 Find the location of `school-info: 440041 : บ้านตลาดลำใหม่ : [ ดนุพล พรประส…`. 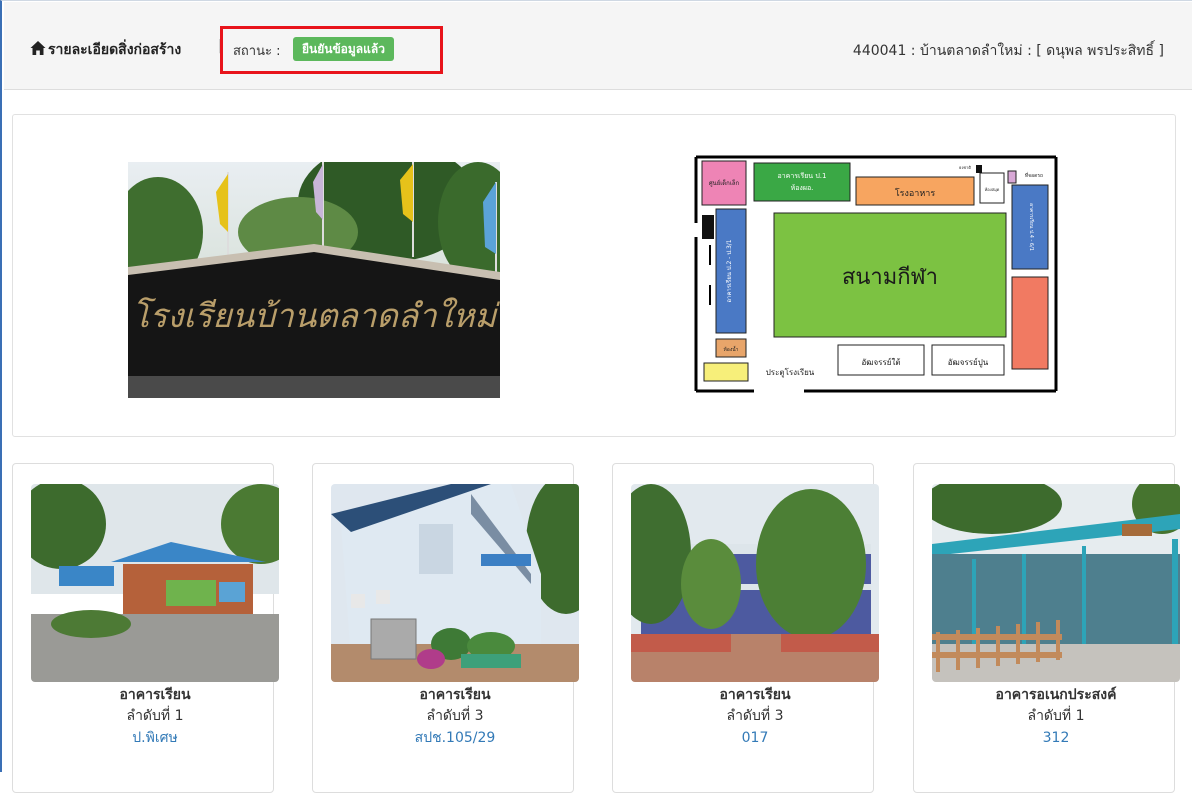

school-info: 440041 : บ้านตลาดลำใหม่ : [ ดนุพล พรประส… is located at coordinates (1008, 51).